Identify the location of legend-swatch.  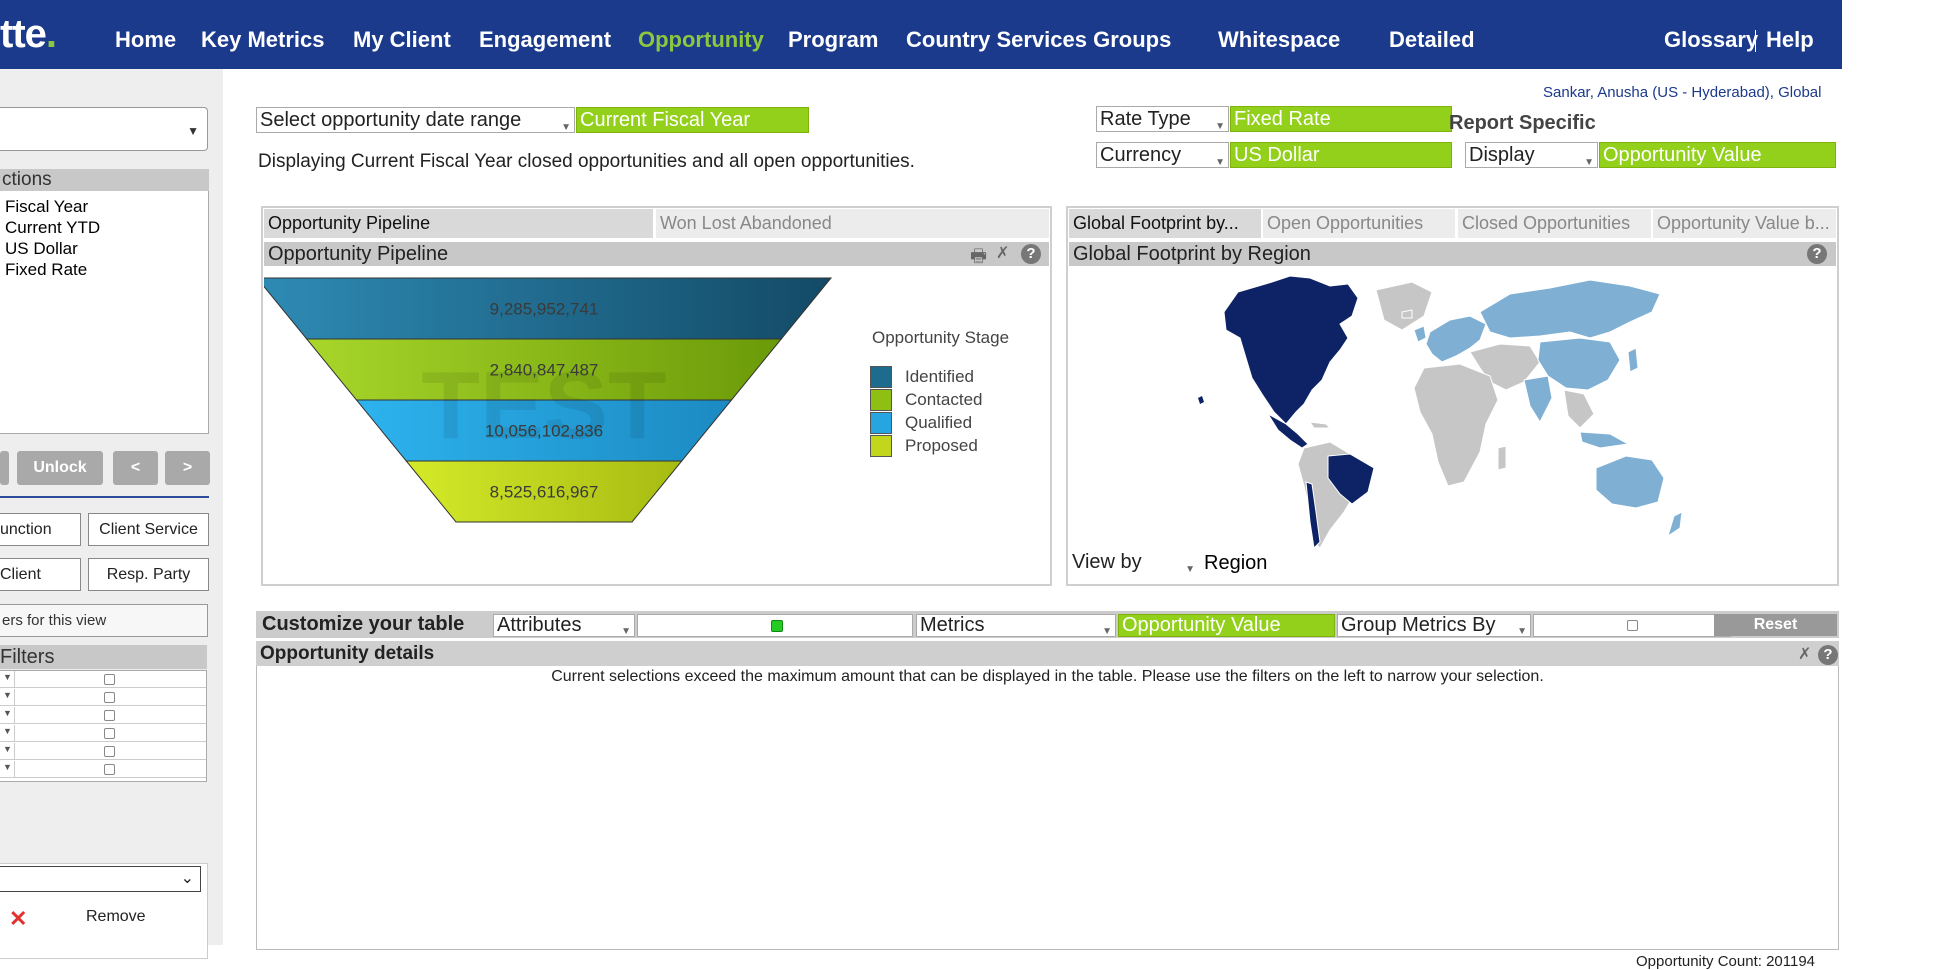
(881, 423).